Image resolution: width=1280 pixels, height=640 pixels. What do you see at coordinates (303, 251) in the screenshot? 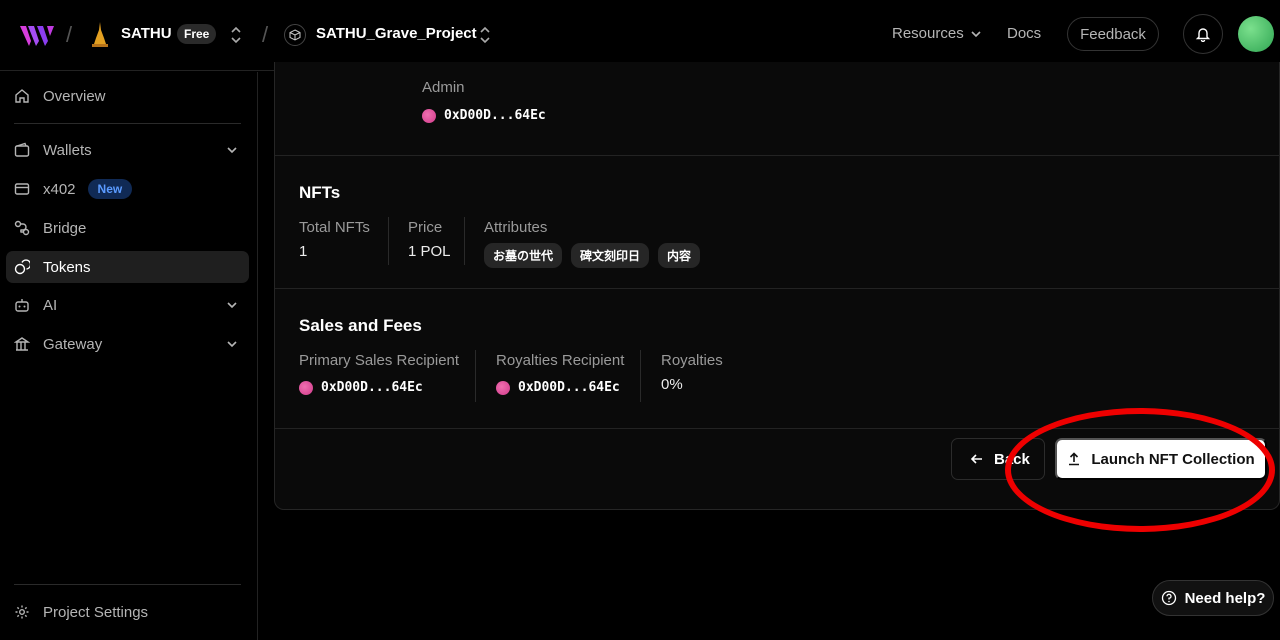
I see `total-nfts-value: 1` at bounding box center [303, 251].